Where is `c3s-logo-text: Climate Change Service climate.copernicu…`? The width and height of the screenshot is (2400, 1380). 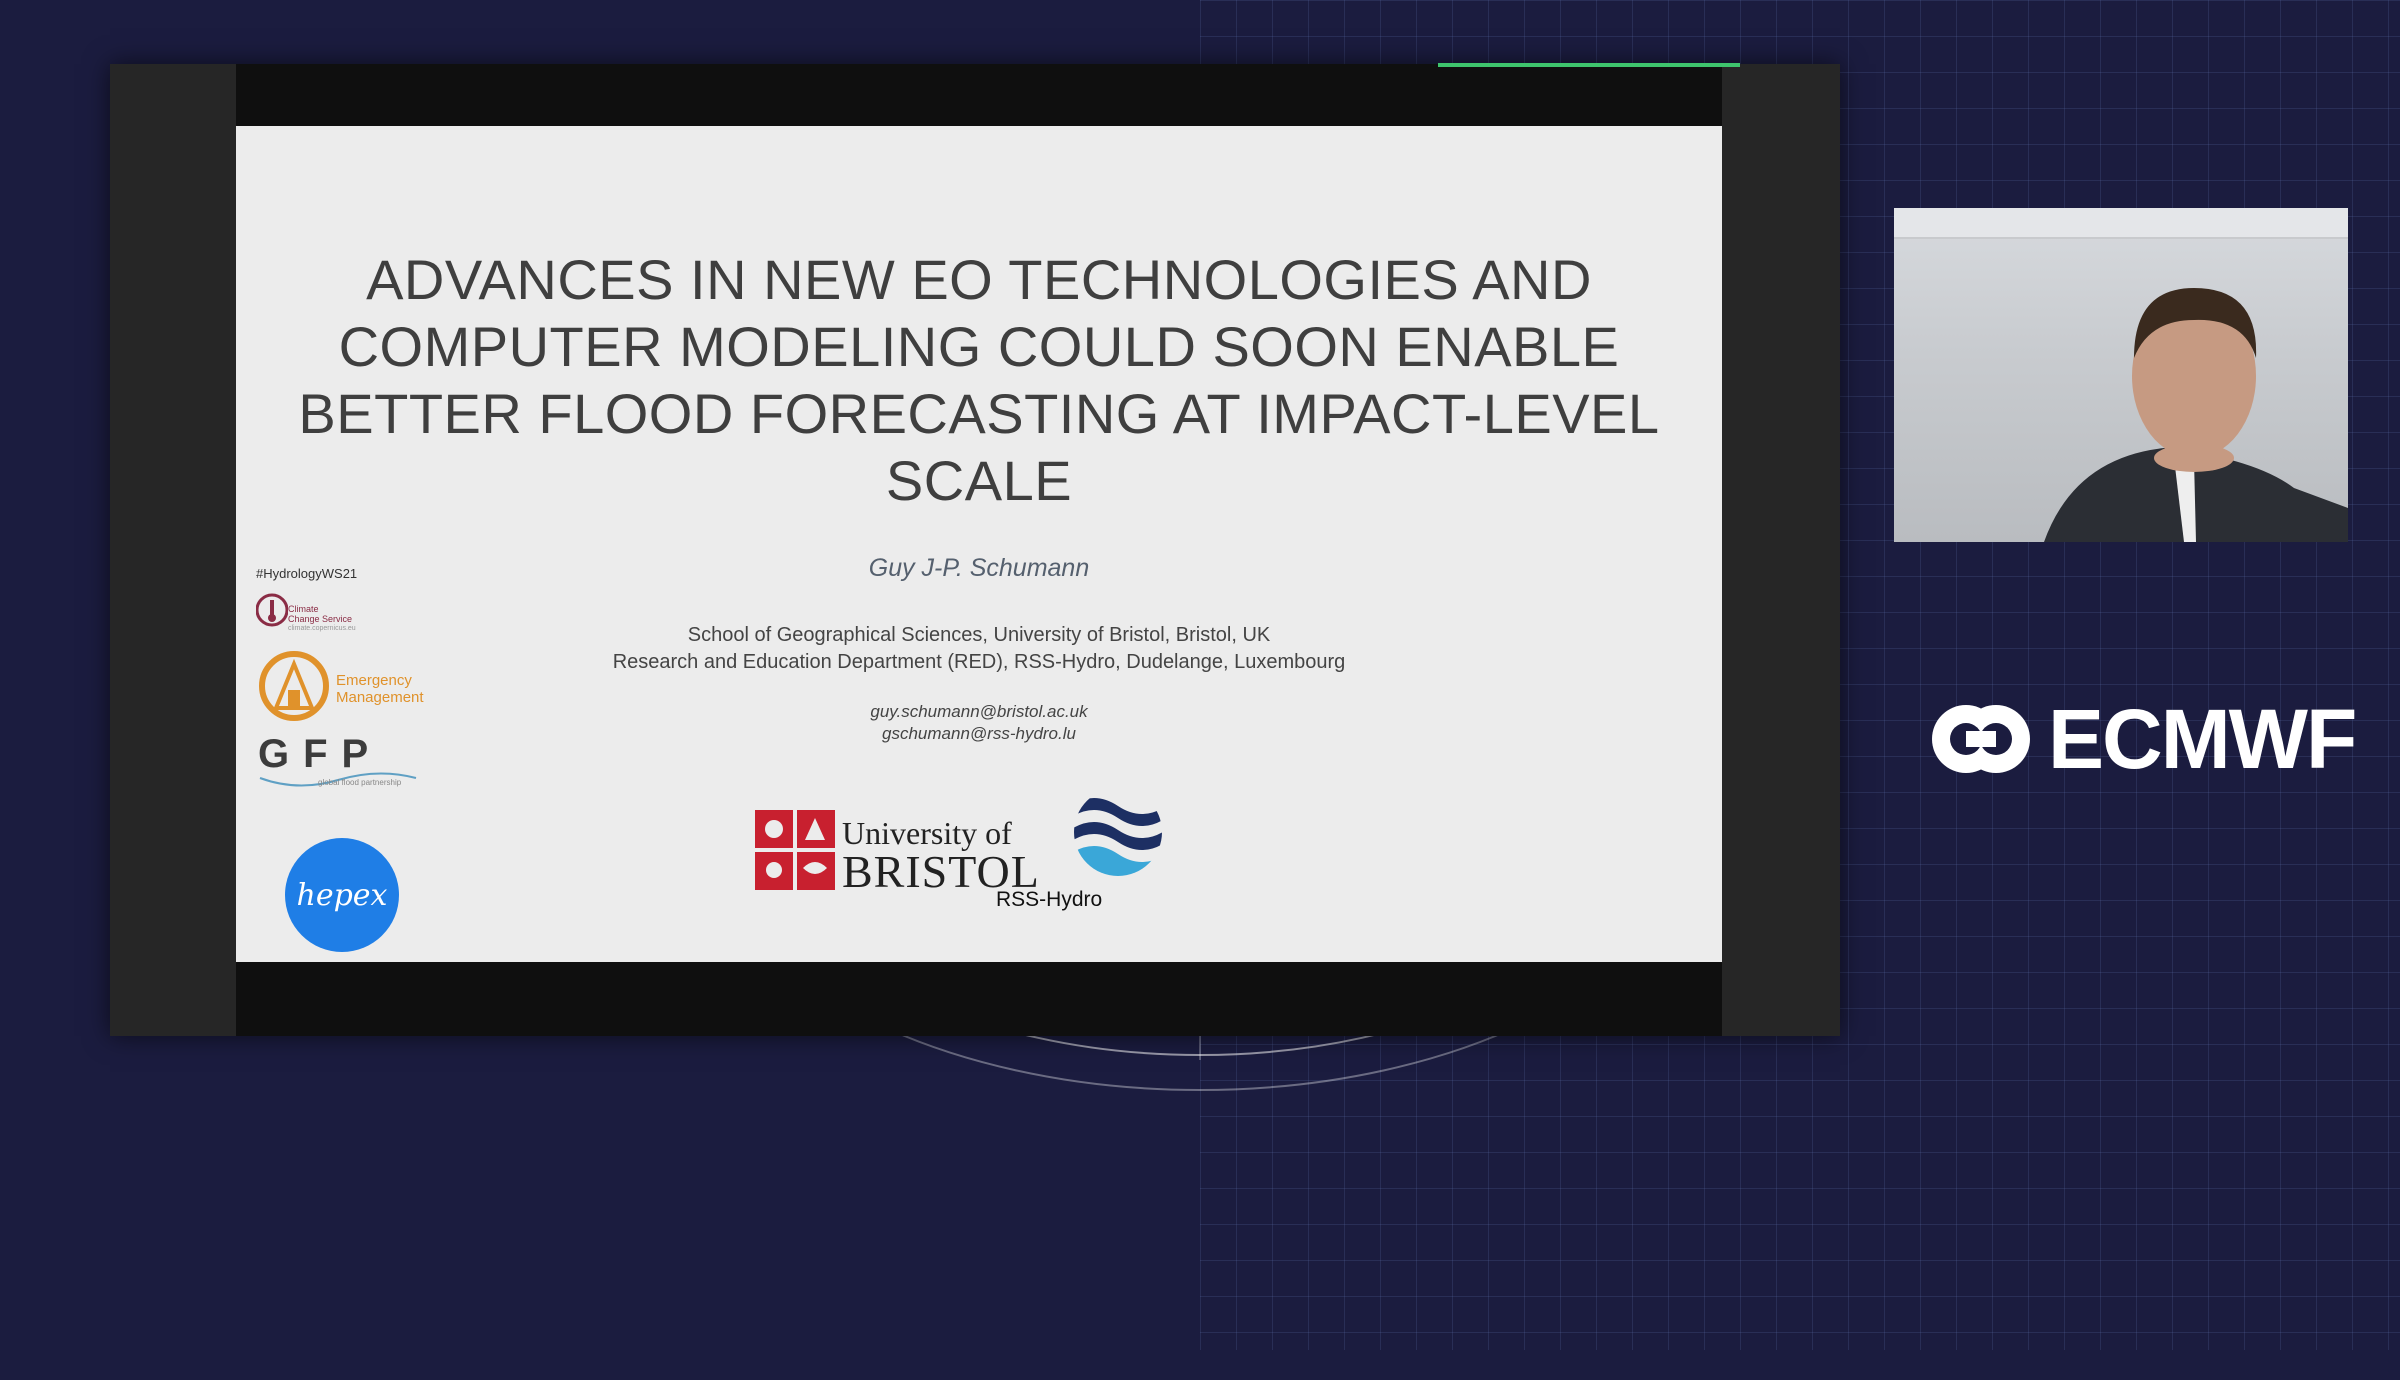
c3s-logo-text: Climate Change Service climate.copernicu… is located at coordinates (322, 618).